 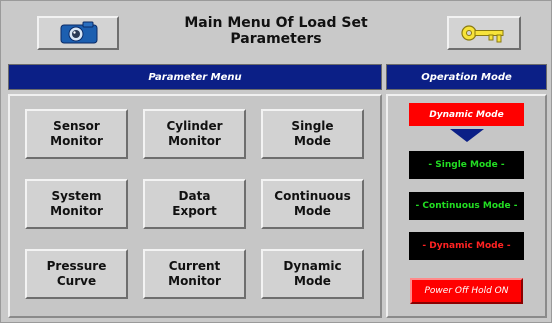 What do you see at coordinates (76, 204) in the screenshot?
I see `system-monitor-button: System Monitor` at bounding box center [76, 204].